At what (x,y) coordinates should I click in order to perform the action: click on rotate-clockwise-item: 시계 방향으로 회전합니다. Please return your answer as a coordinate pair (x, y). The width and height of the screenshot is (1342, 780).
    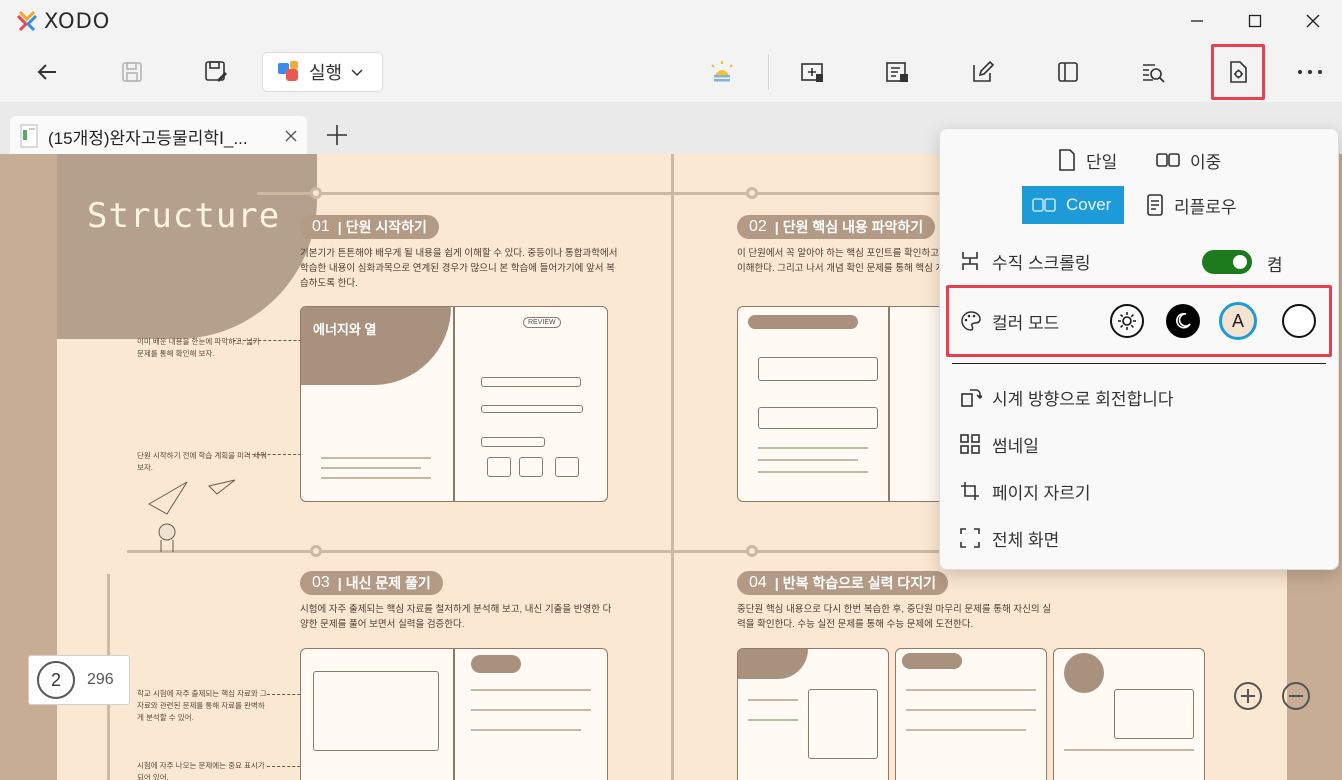
    Looking at the image, I should click on (1140, 397).